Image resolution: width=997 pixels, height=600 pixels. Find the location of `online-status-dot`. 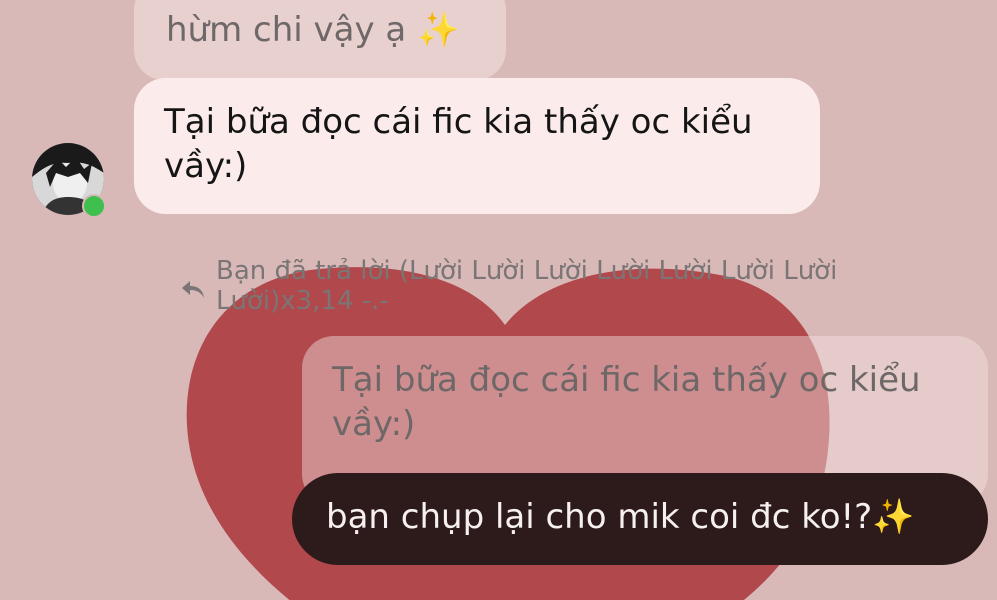

online-status-dot is located at coordinates (94, 206).